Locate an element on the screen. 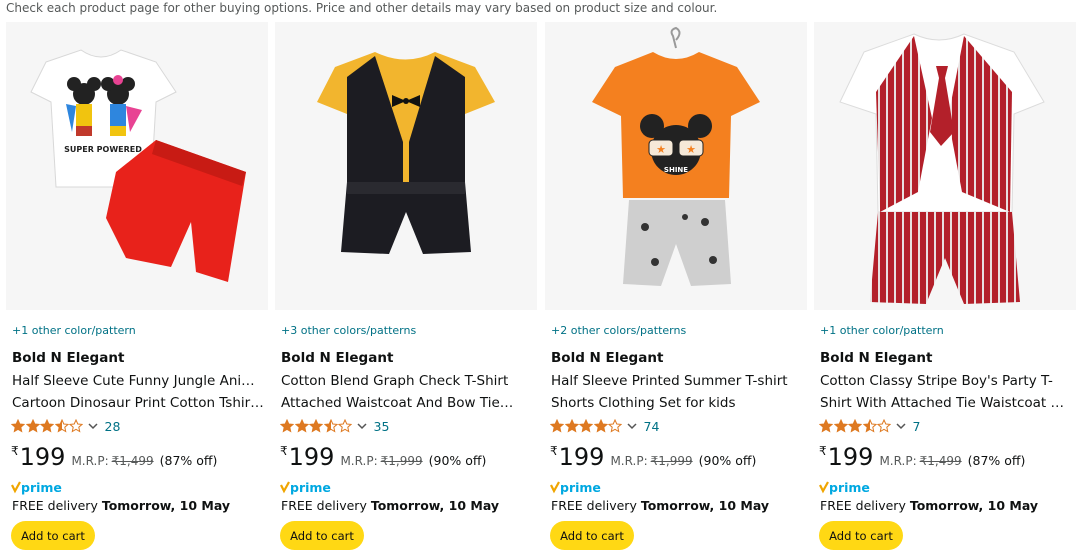 The width and height of the screenshot is (1078, 559). rating-count-link: 28 is located at coordinates (113, 426).